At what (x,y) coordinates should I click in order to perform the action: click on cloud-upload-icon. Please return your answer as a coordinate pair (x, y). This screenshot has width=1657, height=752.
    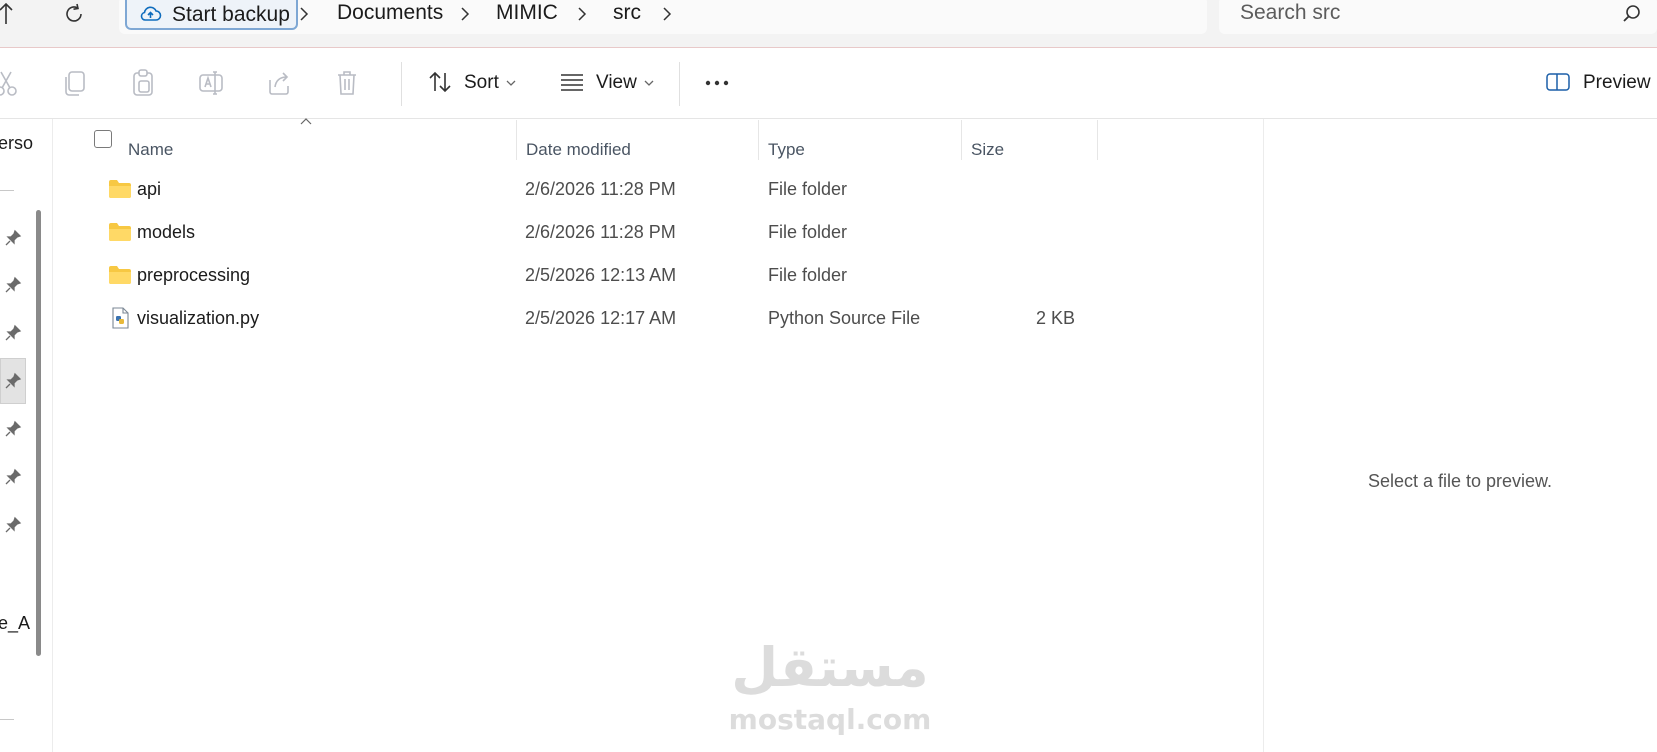
    Looking at the image, I should click on (151, 13).